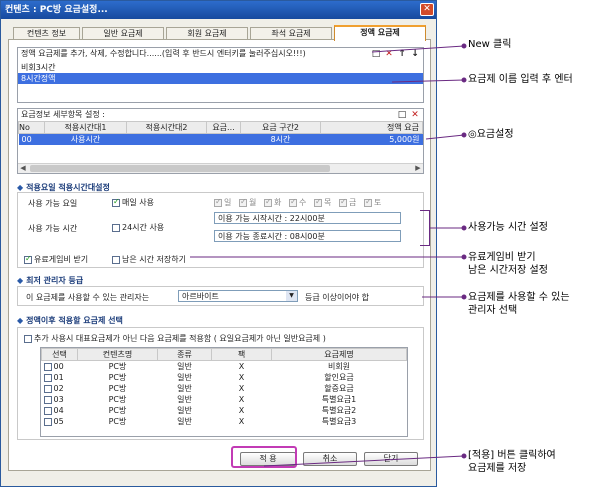 The width and height of the screenshot is (594, 487). What do you see at coordinates (88, 297) in the screenshot?
I see `admin-prefix-text: 이 요금제를 사용할 수 있는 관리자는` at bounding box center [88, 297].